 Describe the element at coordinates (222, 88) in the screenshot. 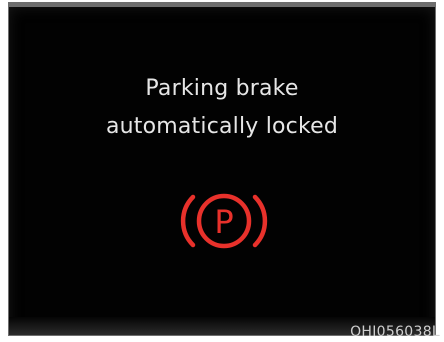

I see `message-line-1: Parking brake` at that location.